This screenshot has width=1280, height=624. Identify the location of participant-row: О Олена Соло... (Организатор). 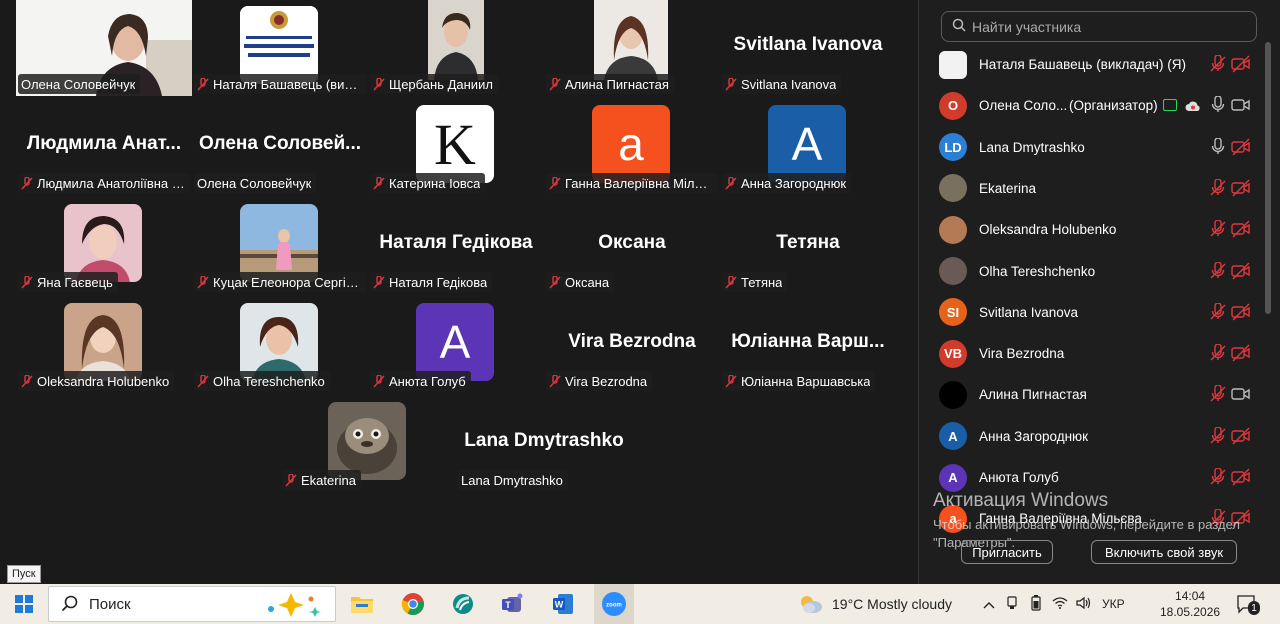
(1091, 105).